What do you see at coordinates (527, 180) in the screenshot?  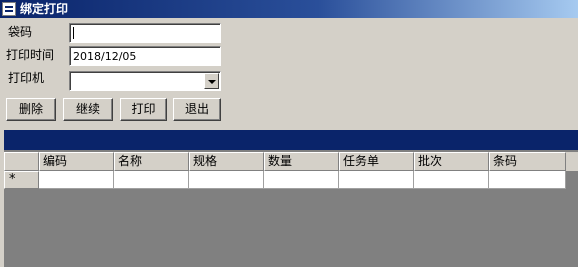 I see `cell-barcode` at bounding box center [527, 180].